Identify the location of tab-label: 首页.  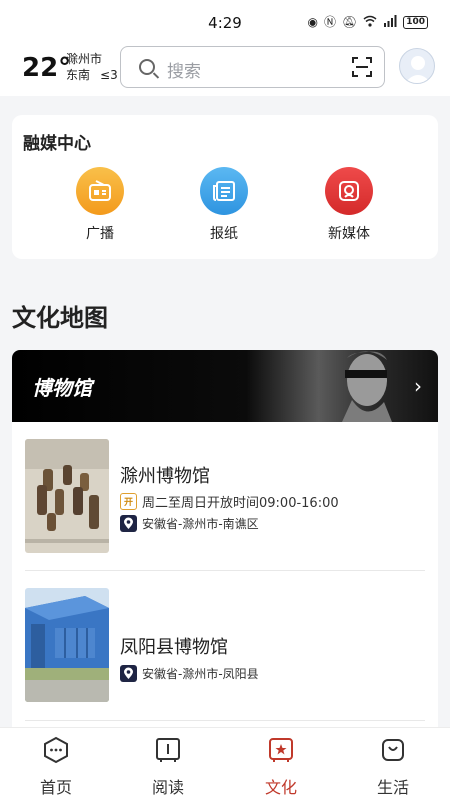
(55, 787).